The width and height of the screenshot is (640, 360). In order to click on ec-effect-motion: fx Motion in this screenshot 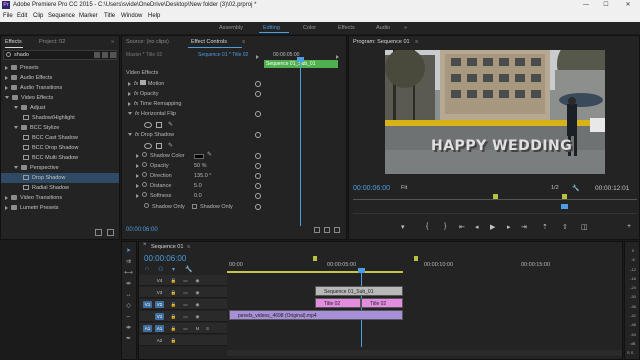, I will do `click(146, 84)`.